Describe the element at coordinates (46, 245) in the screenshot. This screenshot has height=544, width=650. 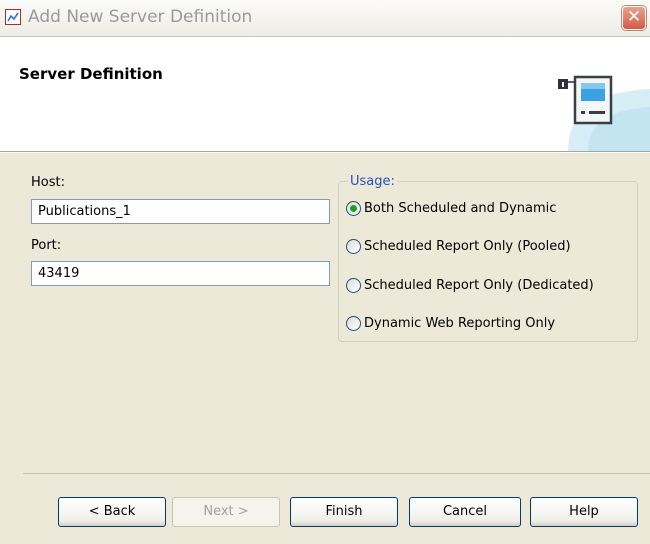
I see `port-label: Port:` at that location.